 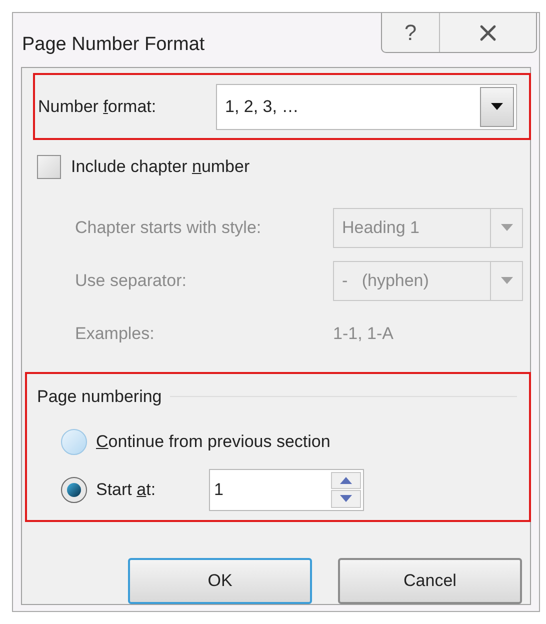 What do you see at coordinates (49, 166) in the screenshot?
I see `checkbox` at bounding box center [49, 166].